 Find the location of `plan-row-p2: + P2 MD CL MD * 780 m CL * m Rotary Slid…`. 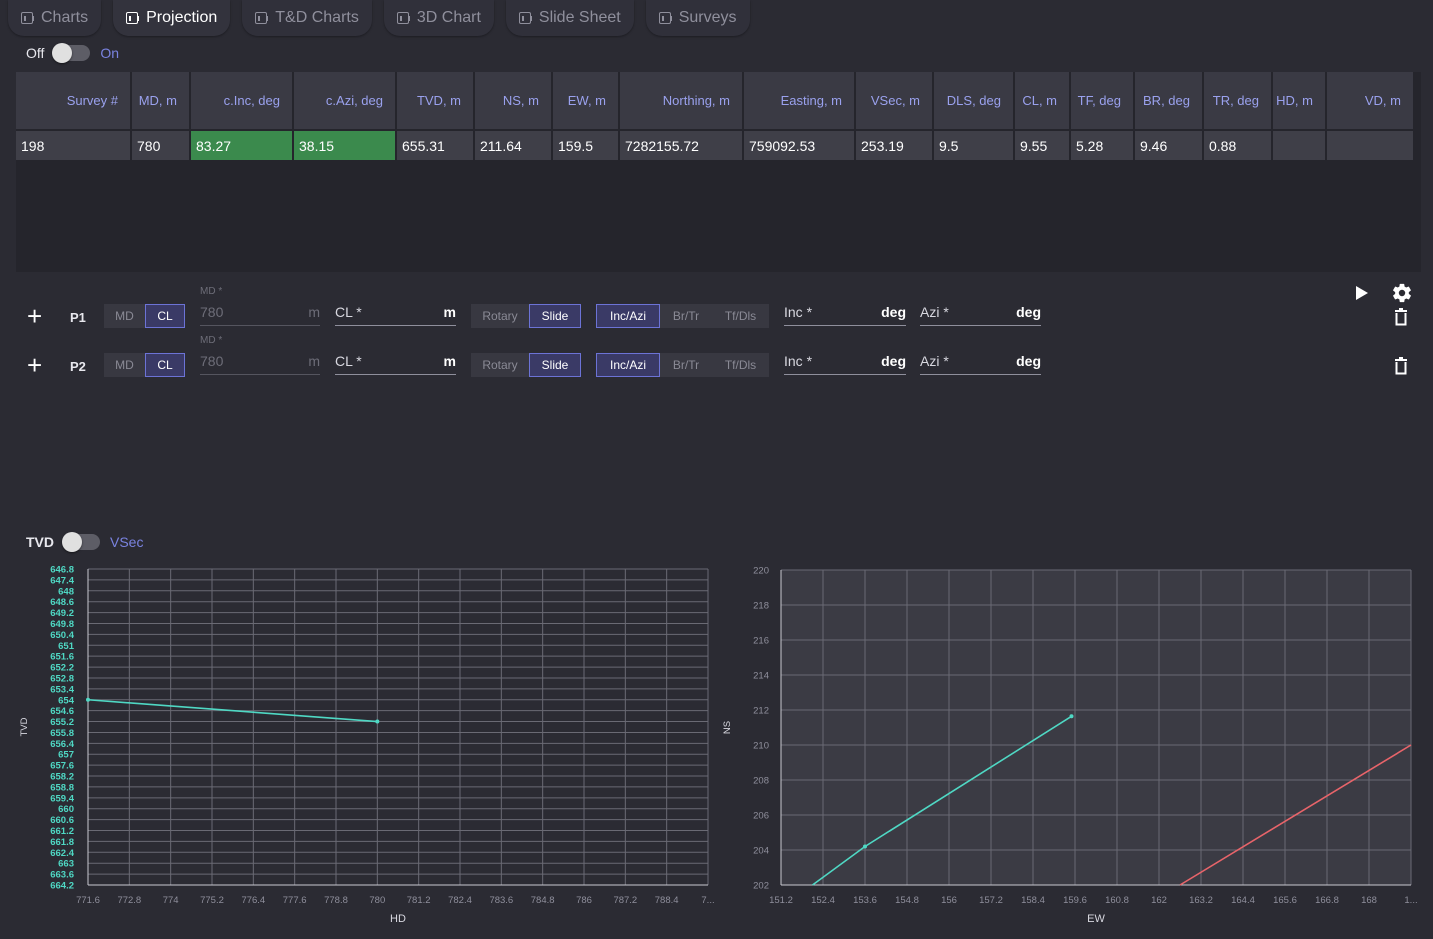

plan-row-p2: + P2 MD CL MD * 780 m CL * m Rotary Slid… is located at coordinates (716, 361).